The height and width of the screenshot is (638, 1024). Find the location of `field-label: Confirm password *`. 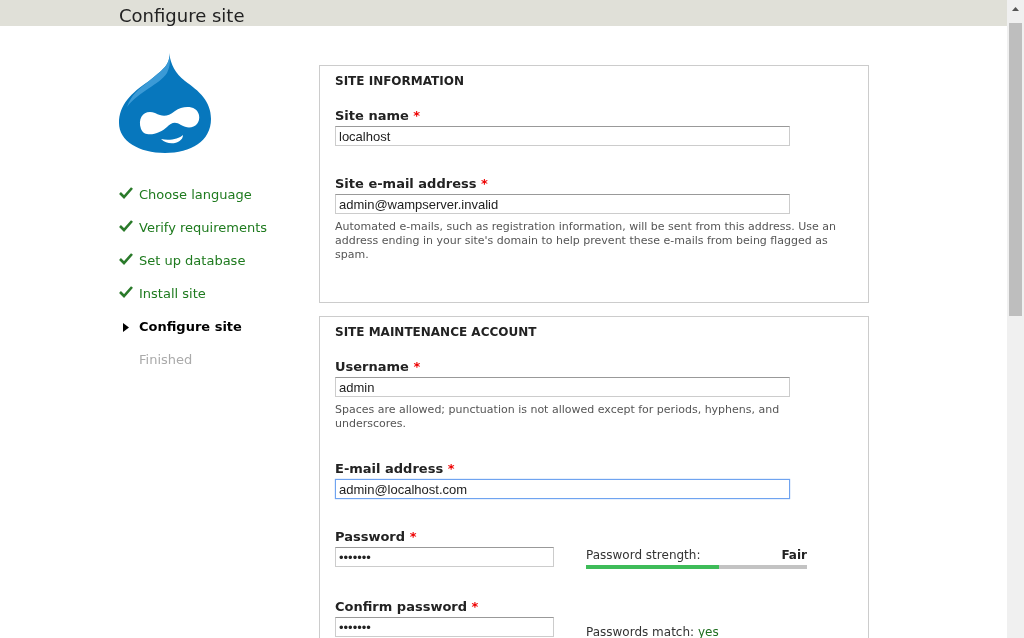

field-label: Confirm password * is located at coordinates (407, 606).